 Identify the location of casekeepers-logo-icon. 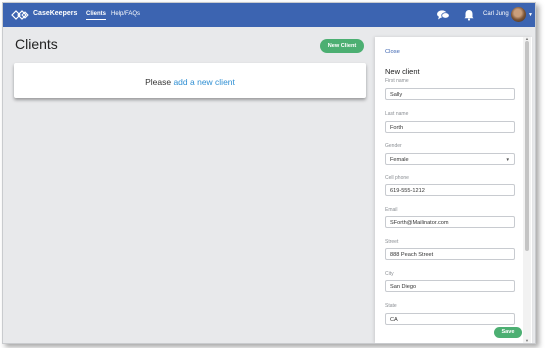
(21, 15).